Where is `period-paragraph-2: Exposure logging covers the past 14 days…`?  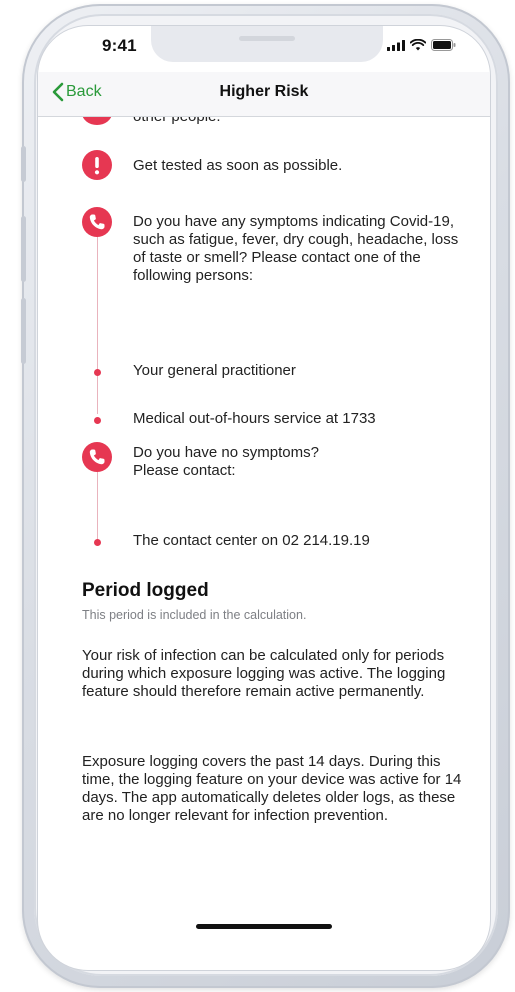 period-paragraph-2: Exposure logging covers the past 14 days… is located at coordinates (272, 788).